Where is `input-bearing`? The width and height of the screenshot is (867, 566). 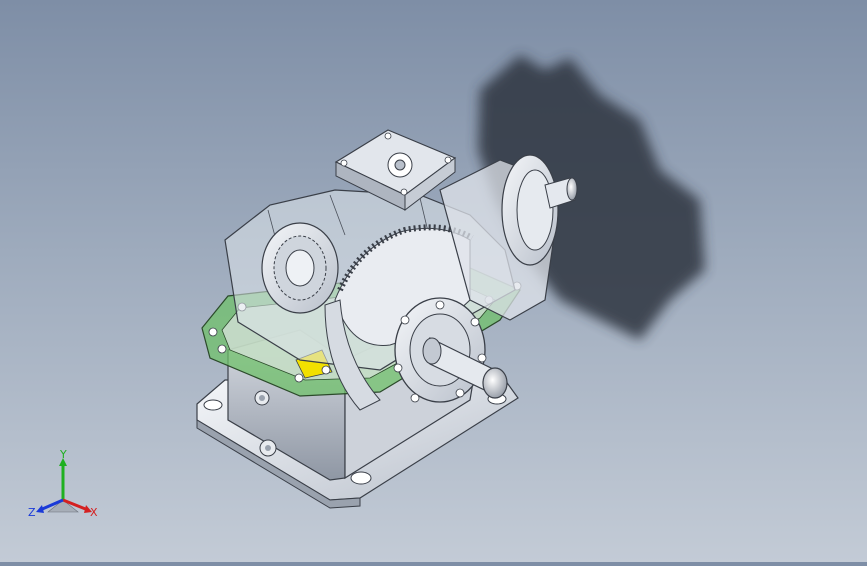
input-bearing is located at coordinates (300, 268).